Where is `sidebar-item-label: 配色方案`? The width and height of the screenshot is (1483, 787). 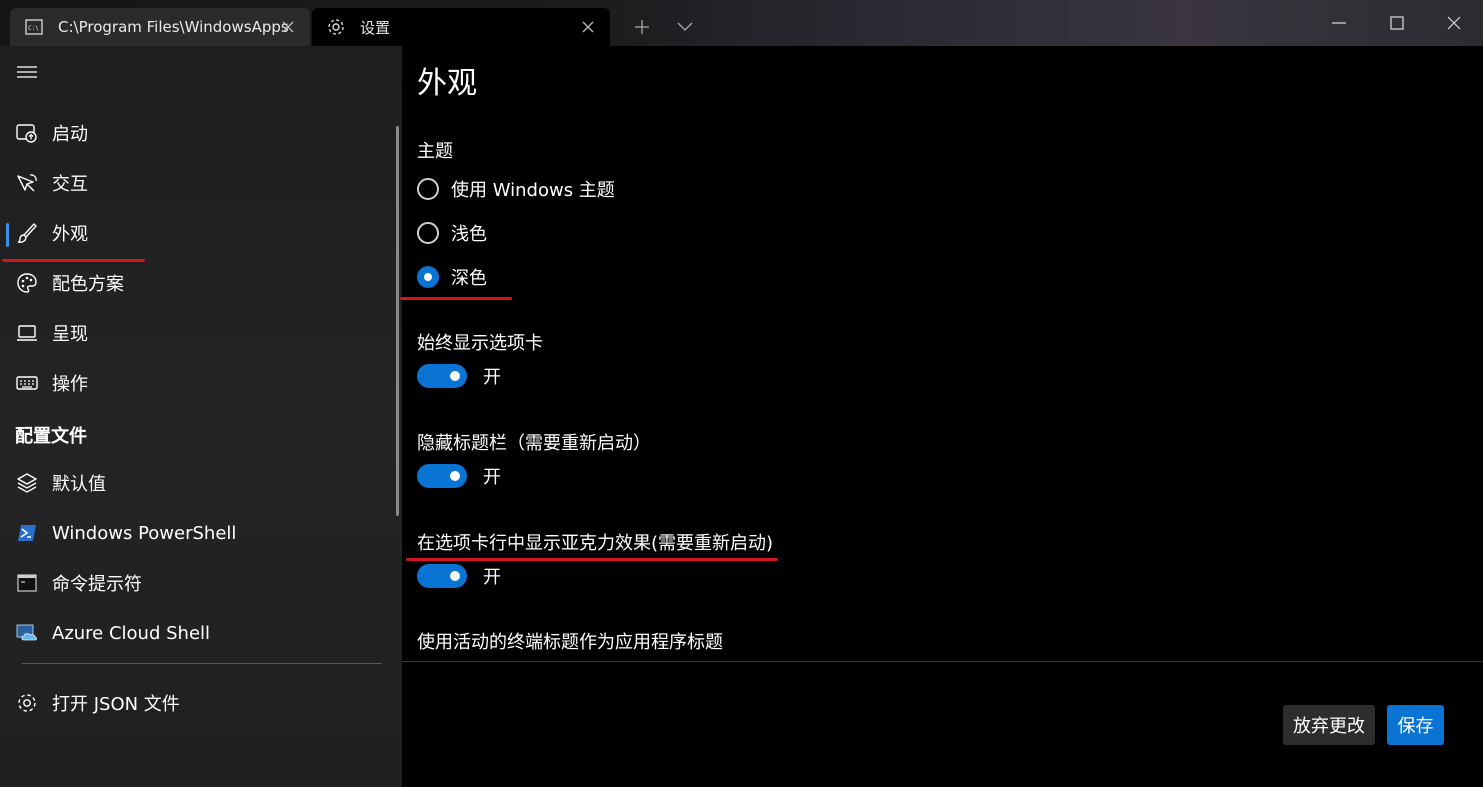 sidebar-item-label: 配色方案 is located at coordinates (88, 284).